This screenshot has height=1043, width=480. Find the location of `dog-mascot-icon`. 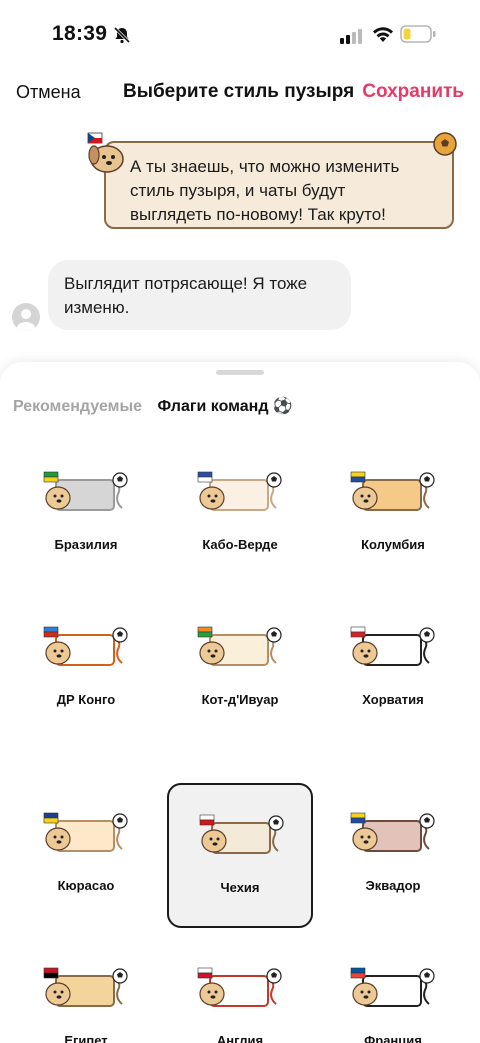

dog-mascot-icon is located at coordinates (105, 152).